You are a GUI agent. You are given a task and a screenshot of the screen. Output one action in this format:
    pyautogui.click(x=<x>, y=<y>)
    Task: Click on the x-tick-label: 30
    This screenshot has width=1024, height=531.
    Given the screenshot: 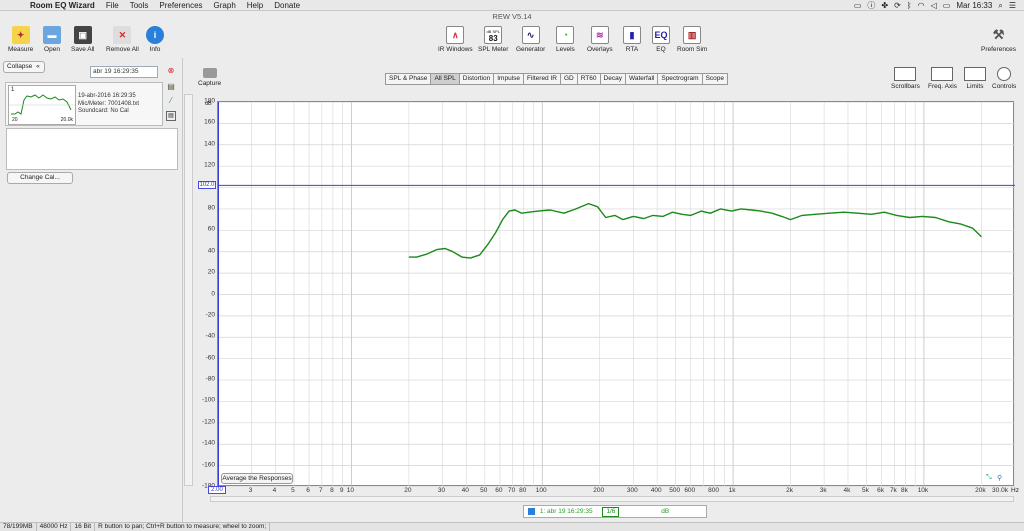 What is the action you would take?
    pyautogui.click(x=441, y=490)
    